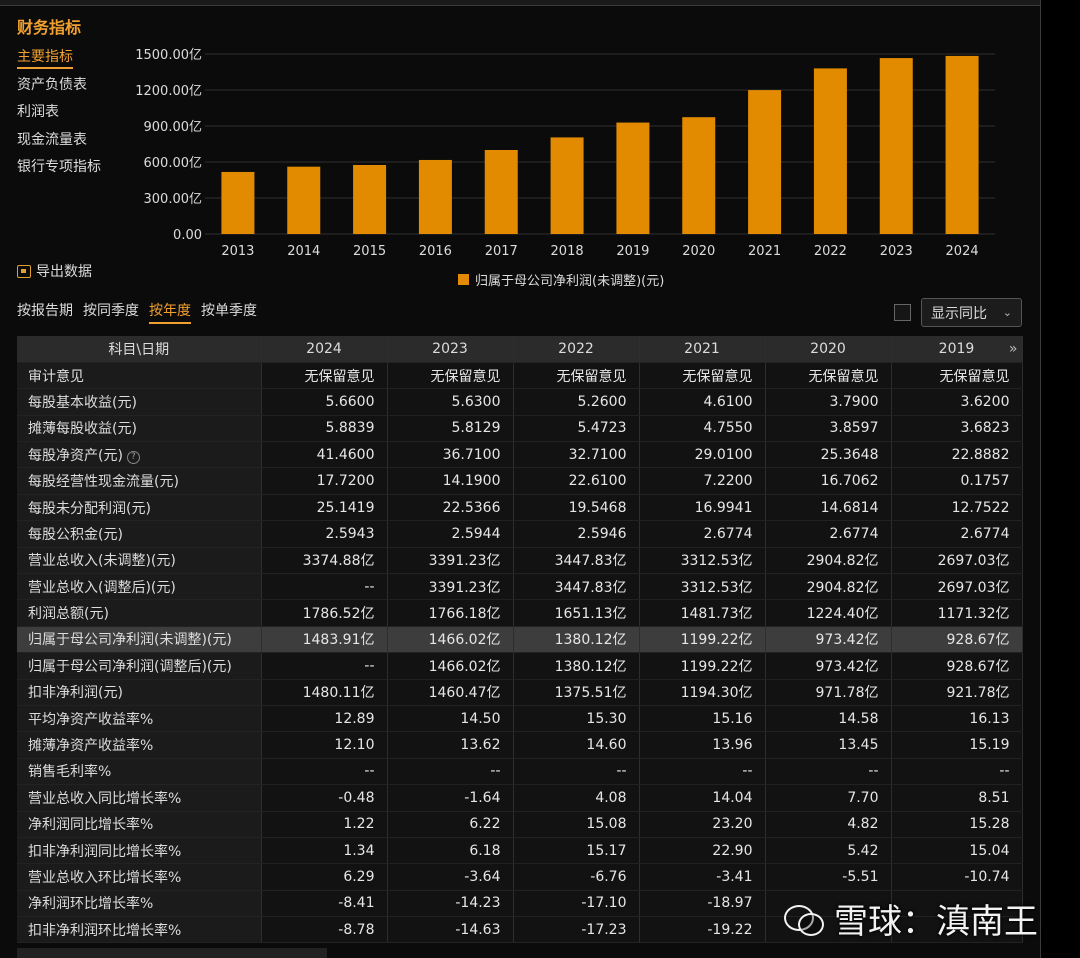 The image size is (1080, 958). Describe the element at coordinates (450, 429) in the screenshot. I see `table-cell: 5.8129` at that location.